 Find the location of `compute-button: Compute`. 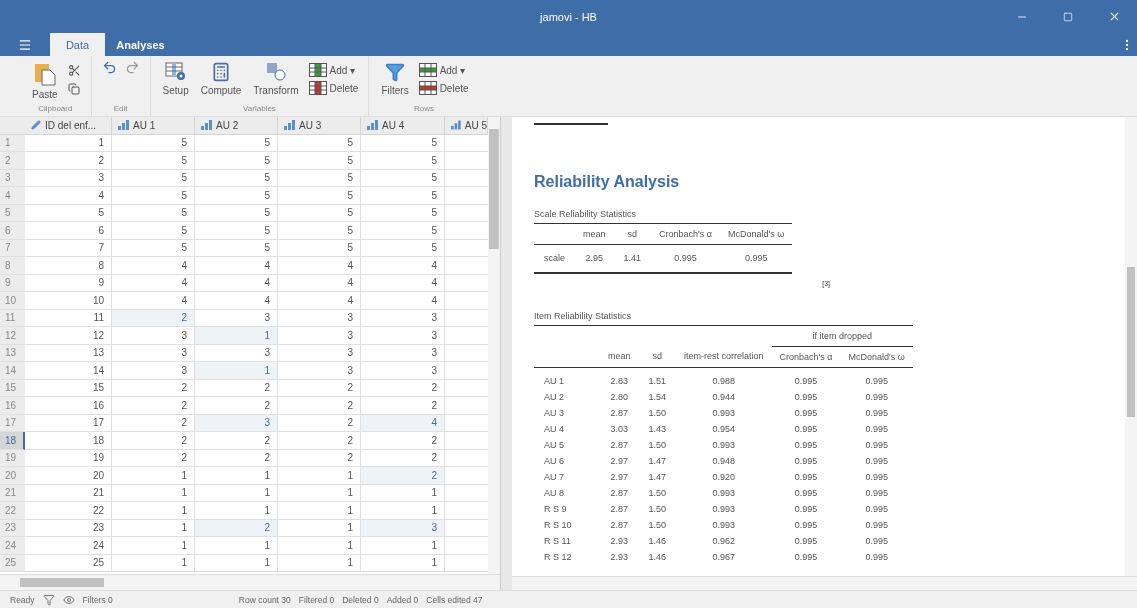

compute-button: Compute is located at coordinates (221, 77).